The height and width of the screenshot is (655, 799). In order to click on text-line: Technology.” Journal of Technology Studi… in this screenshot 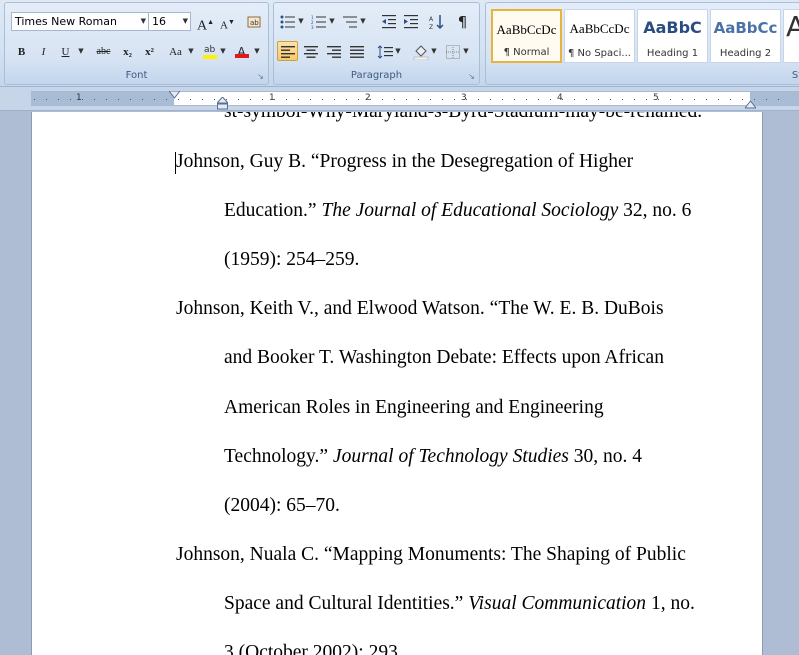, I will do `click(433, 457)`.